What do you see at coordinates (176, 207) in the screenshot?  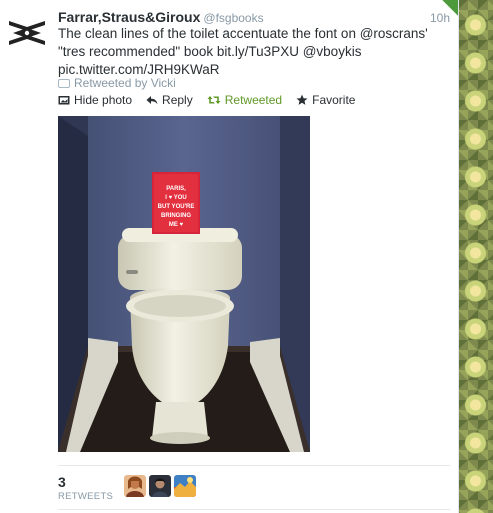 I see `book-title-line-3: BUT YOU'RE` at bounding box center [176, 207].